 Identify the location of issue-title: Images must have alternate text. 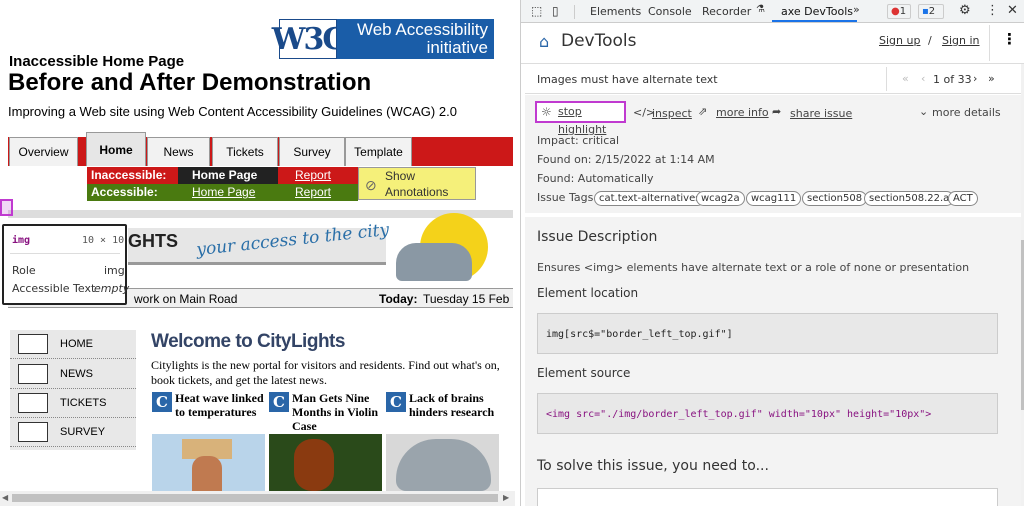
(627, 79).